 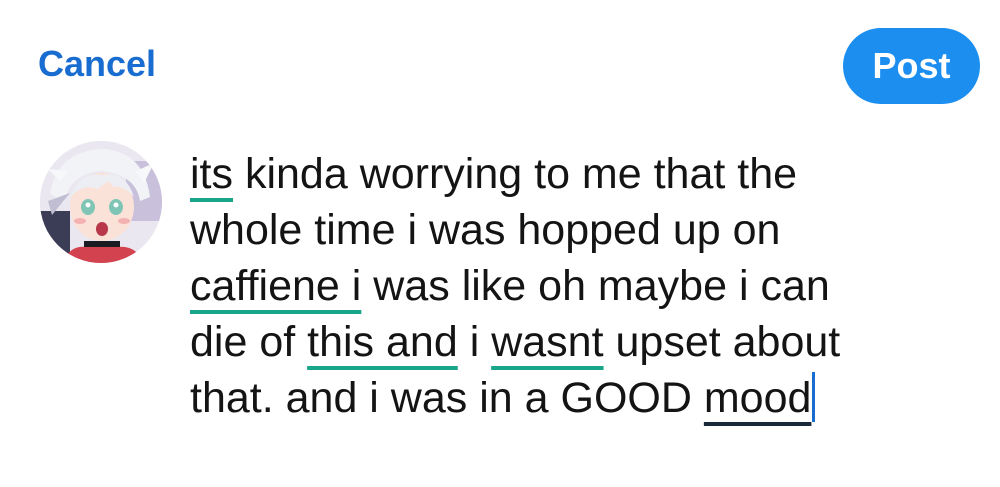 I want to click on spellcheck-word: wasnt, so click(x=547, y=342).